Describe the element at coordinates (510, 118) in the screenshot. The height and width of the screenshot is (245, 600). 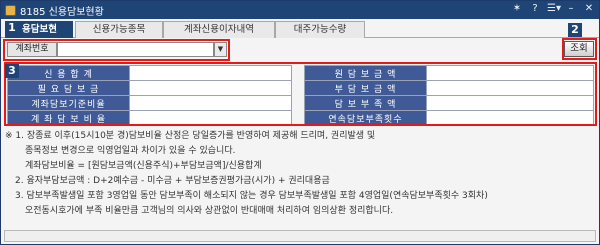
I see `consecutive-shortfall-count-value` at that location.